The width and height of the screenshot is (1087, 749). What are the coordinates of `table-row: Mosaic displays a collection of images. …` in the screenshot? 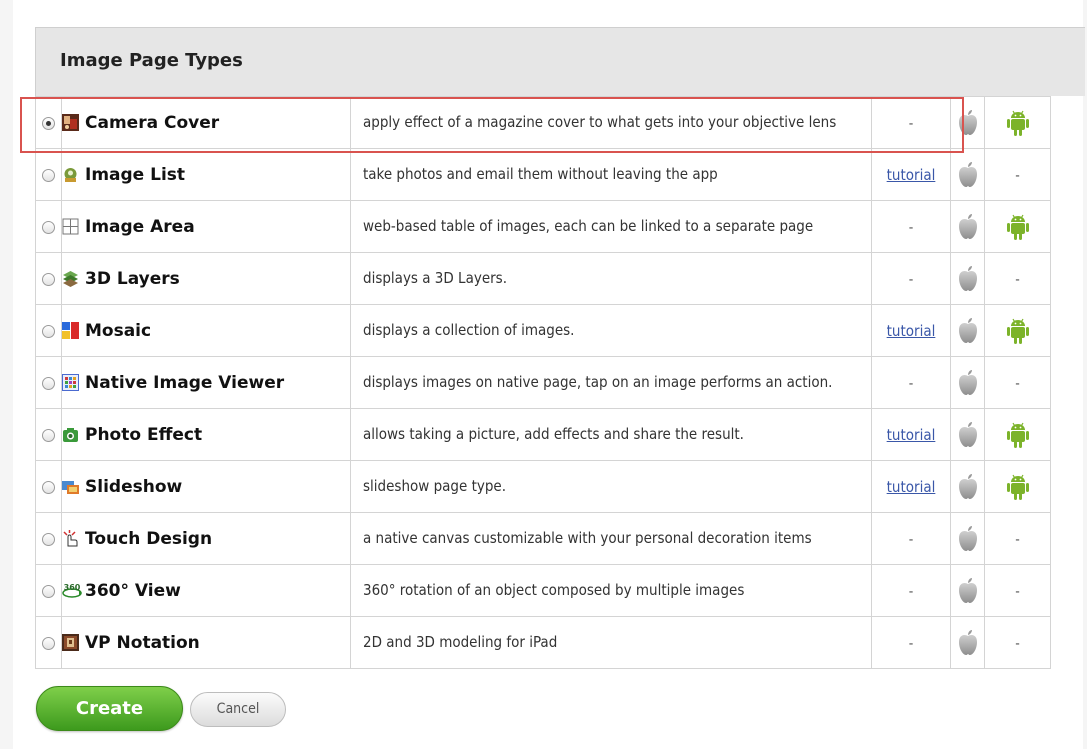 It's located at (543, 330).